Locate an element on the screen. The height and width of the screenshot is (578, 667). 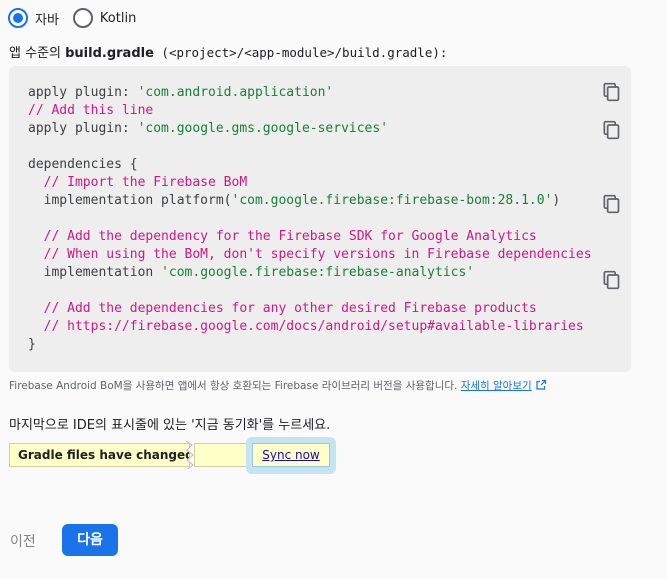
code-line: // Add this line is located at coordinates (91, 110).